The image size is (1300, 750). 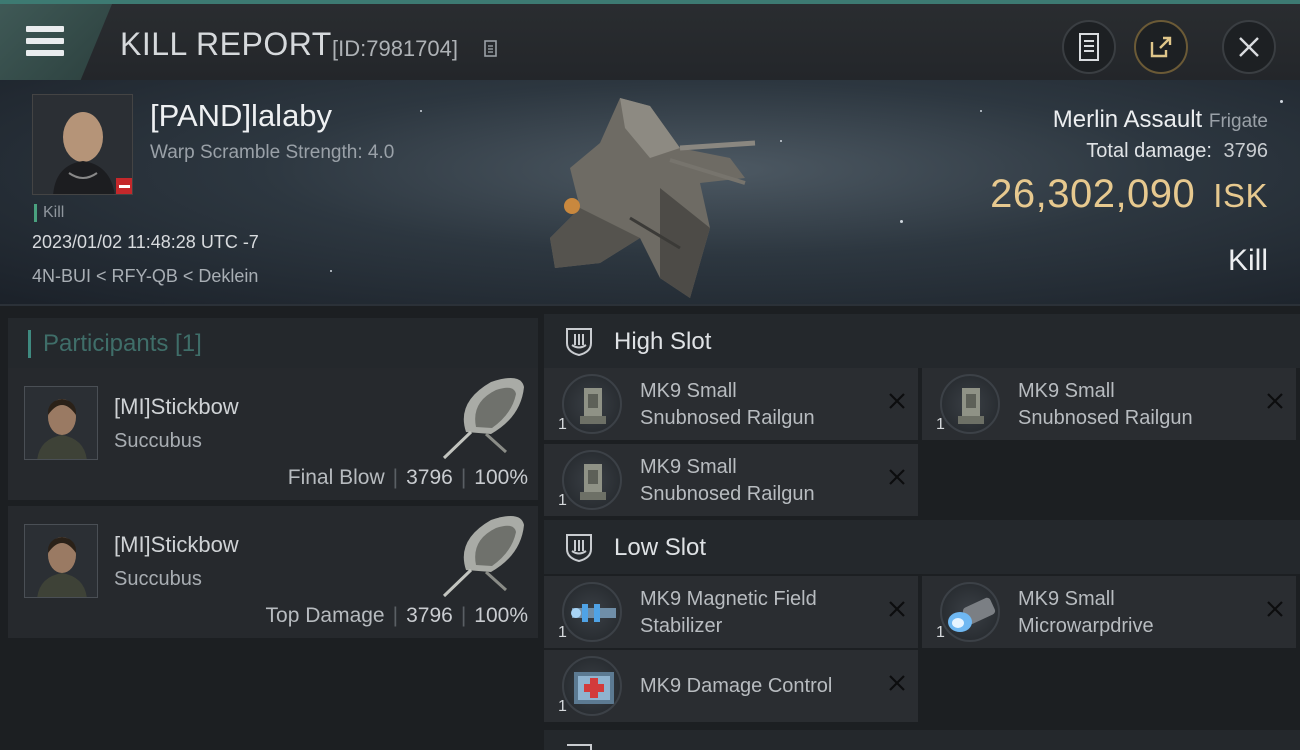 What do you see at coordinates (1247, 260) in the screenshot?
I see `kill-result: Kill` at bounding box center [1247, 260].